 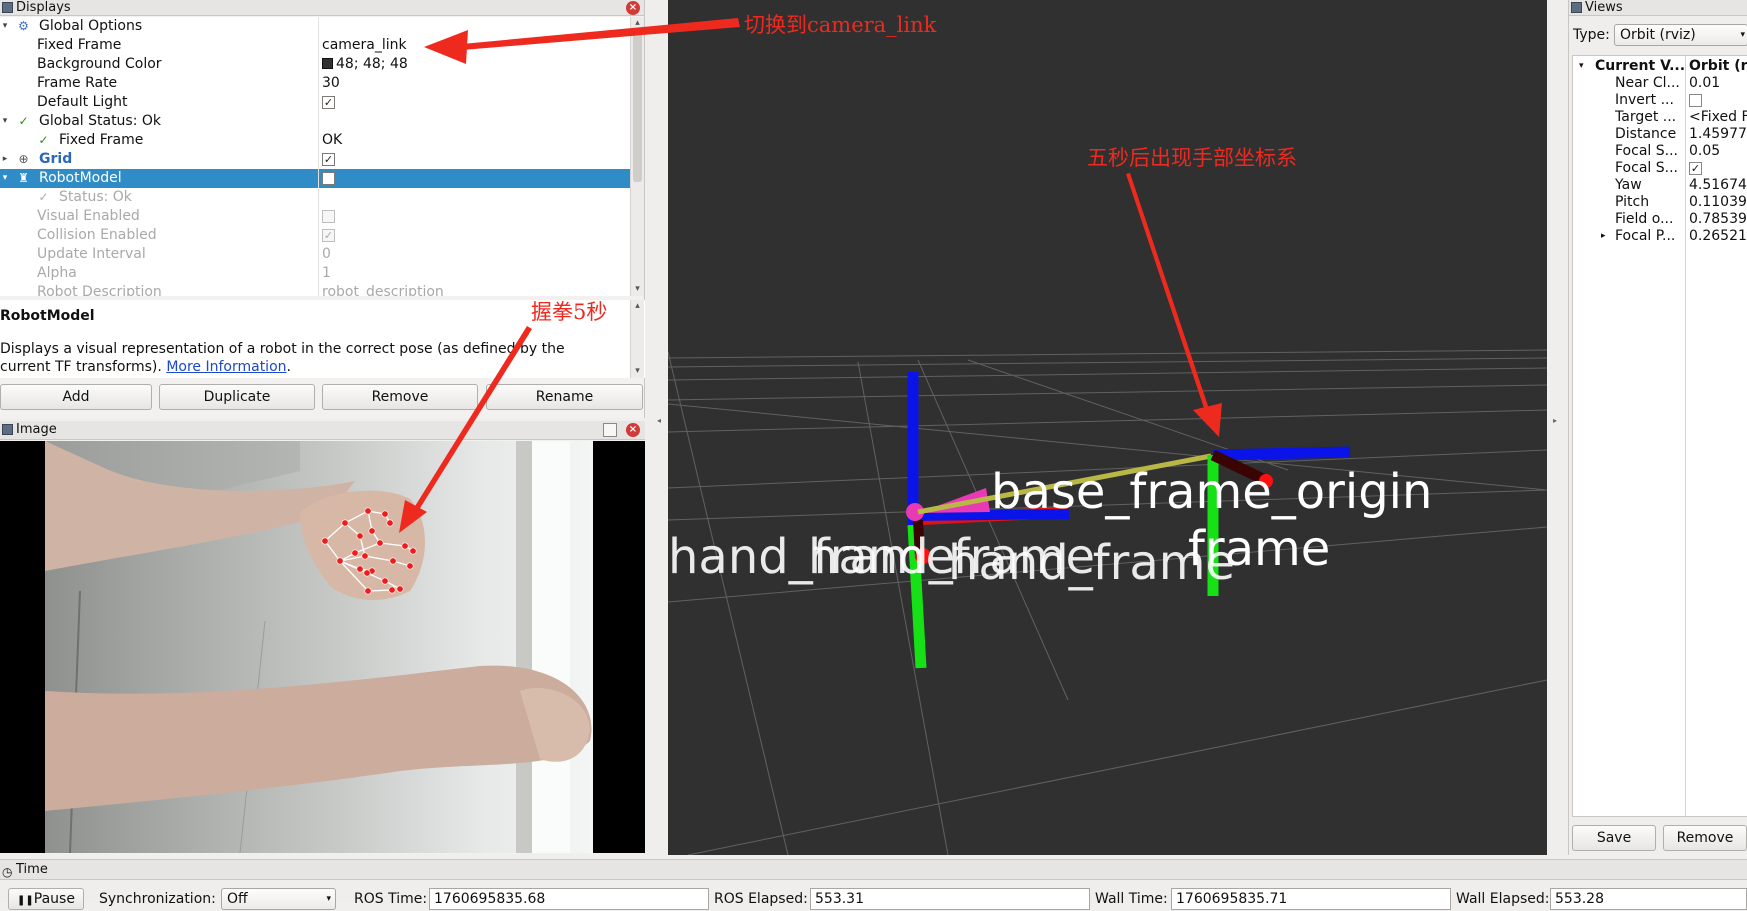 What do you see at coordinates (569, 899) in the screenshot?
I see `ros-time-field: 1760695835.68` at bounding box center [569, 899].